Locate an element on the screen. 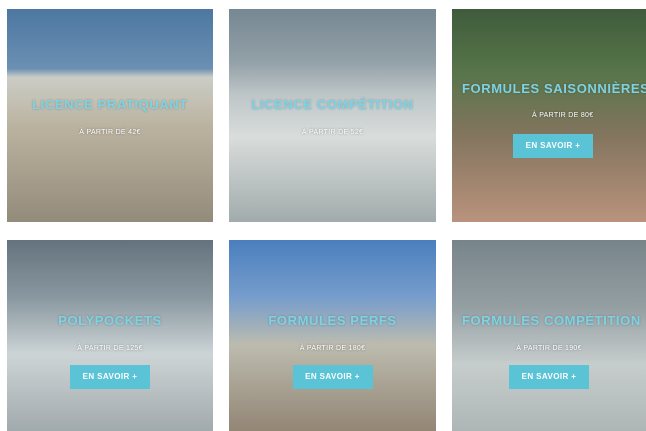  card-price: À PARTIR DE 80€ is located at coordinates (563, 115).